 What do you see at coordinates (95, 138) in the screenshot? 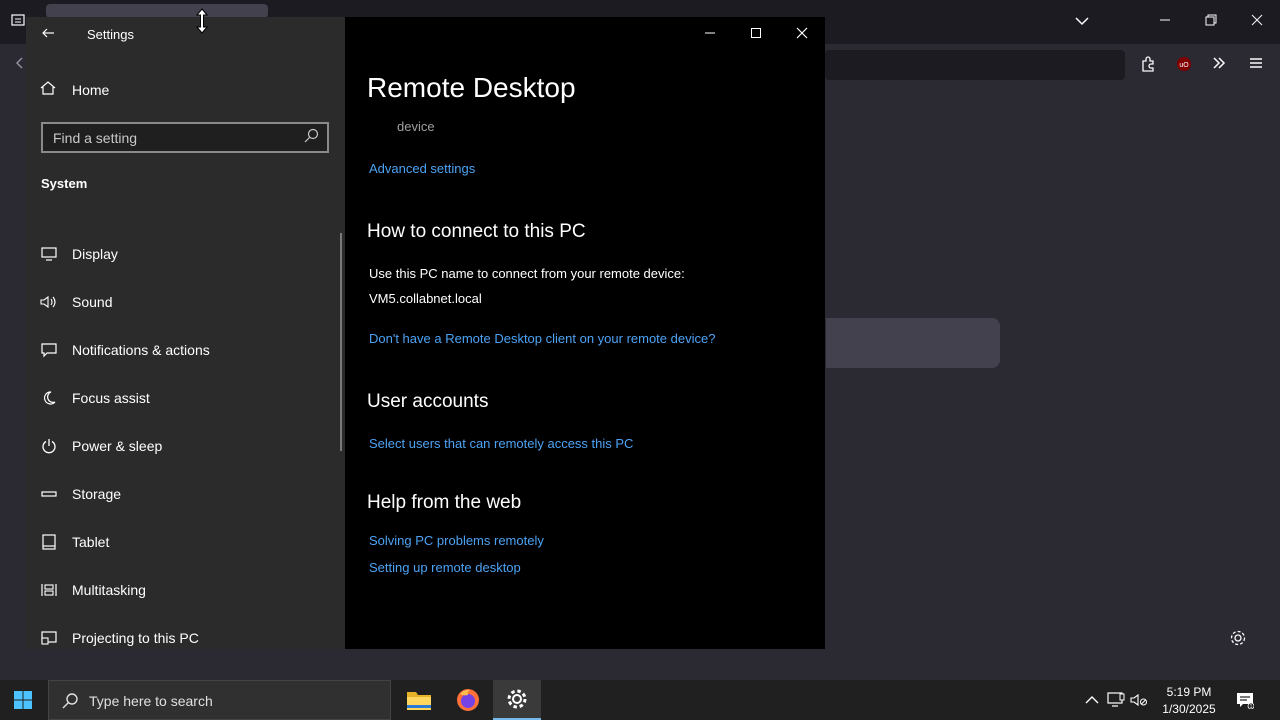
I see `search-placeholder: Find a setting` at bounding box center [95, 138].